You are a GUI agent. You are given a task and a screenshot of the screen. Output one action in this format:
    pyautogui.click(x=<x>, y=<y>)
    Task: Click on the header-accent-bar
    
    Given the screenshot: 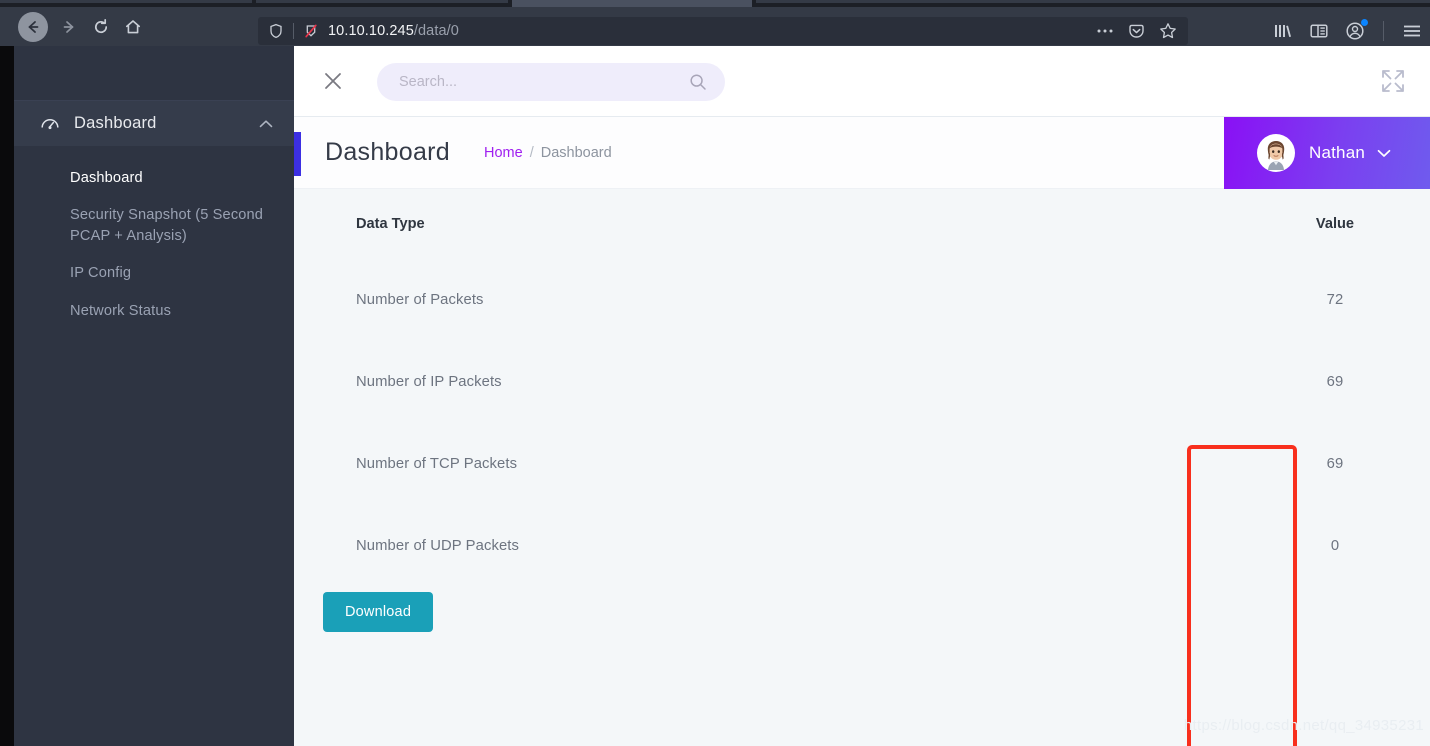 What is the action you would take?
    pyautogui.click(x=297, y=154)
    